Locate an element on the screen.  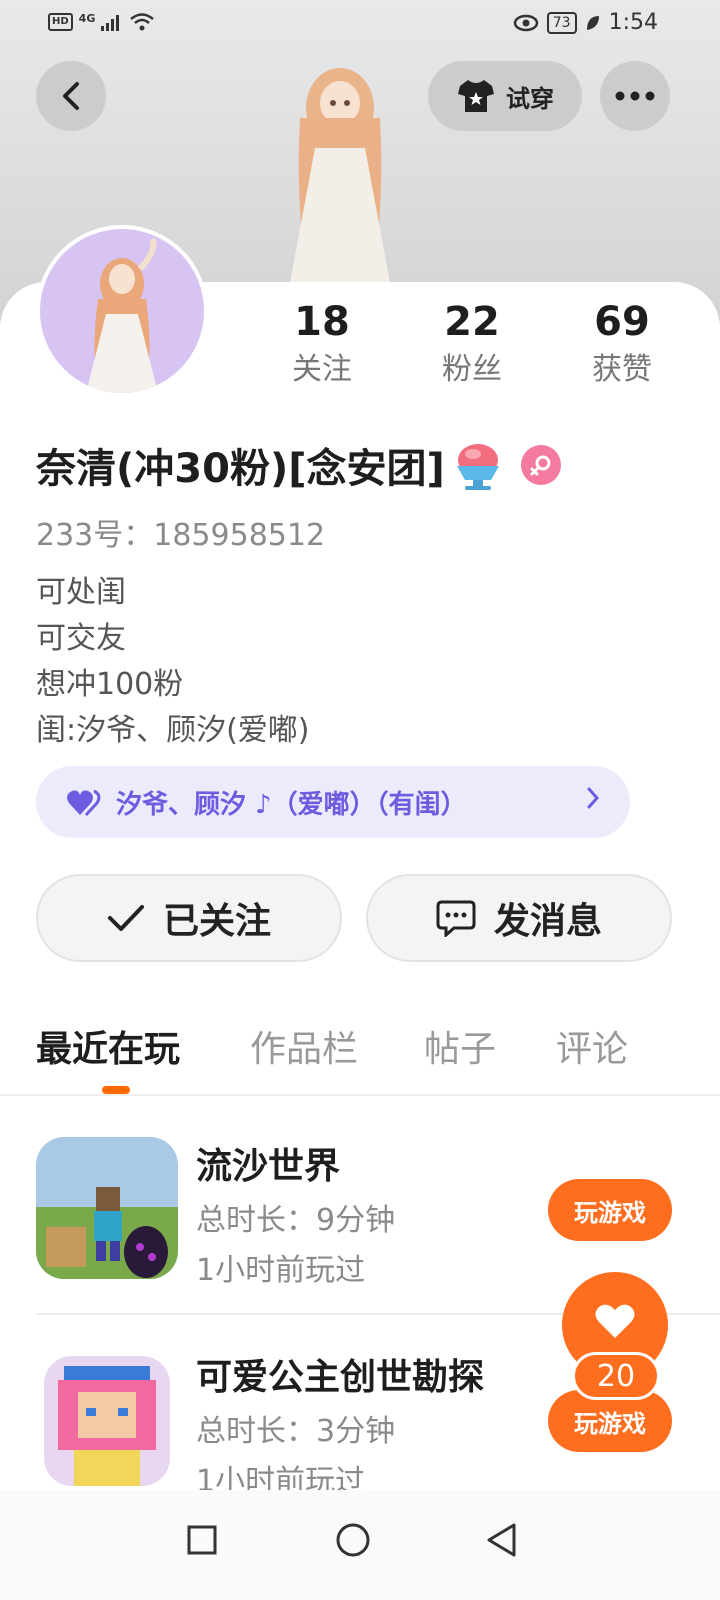
avatar is located at coordinates (122, 311).